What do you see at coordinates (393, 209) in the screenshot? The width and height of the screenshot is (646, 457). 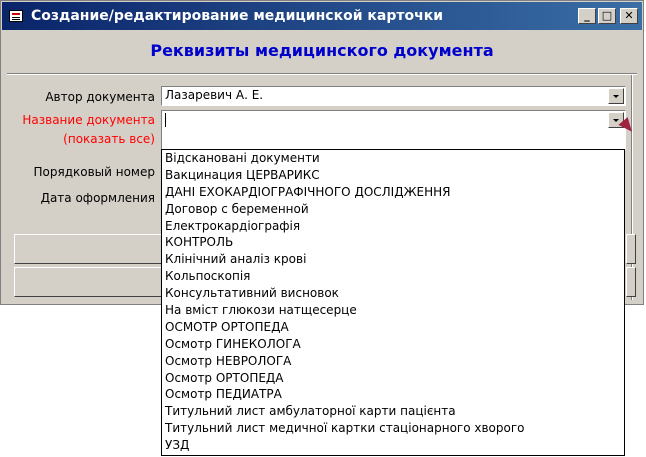 I see `list-item: Договор с беременной` at bounding box center [393, 209].